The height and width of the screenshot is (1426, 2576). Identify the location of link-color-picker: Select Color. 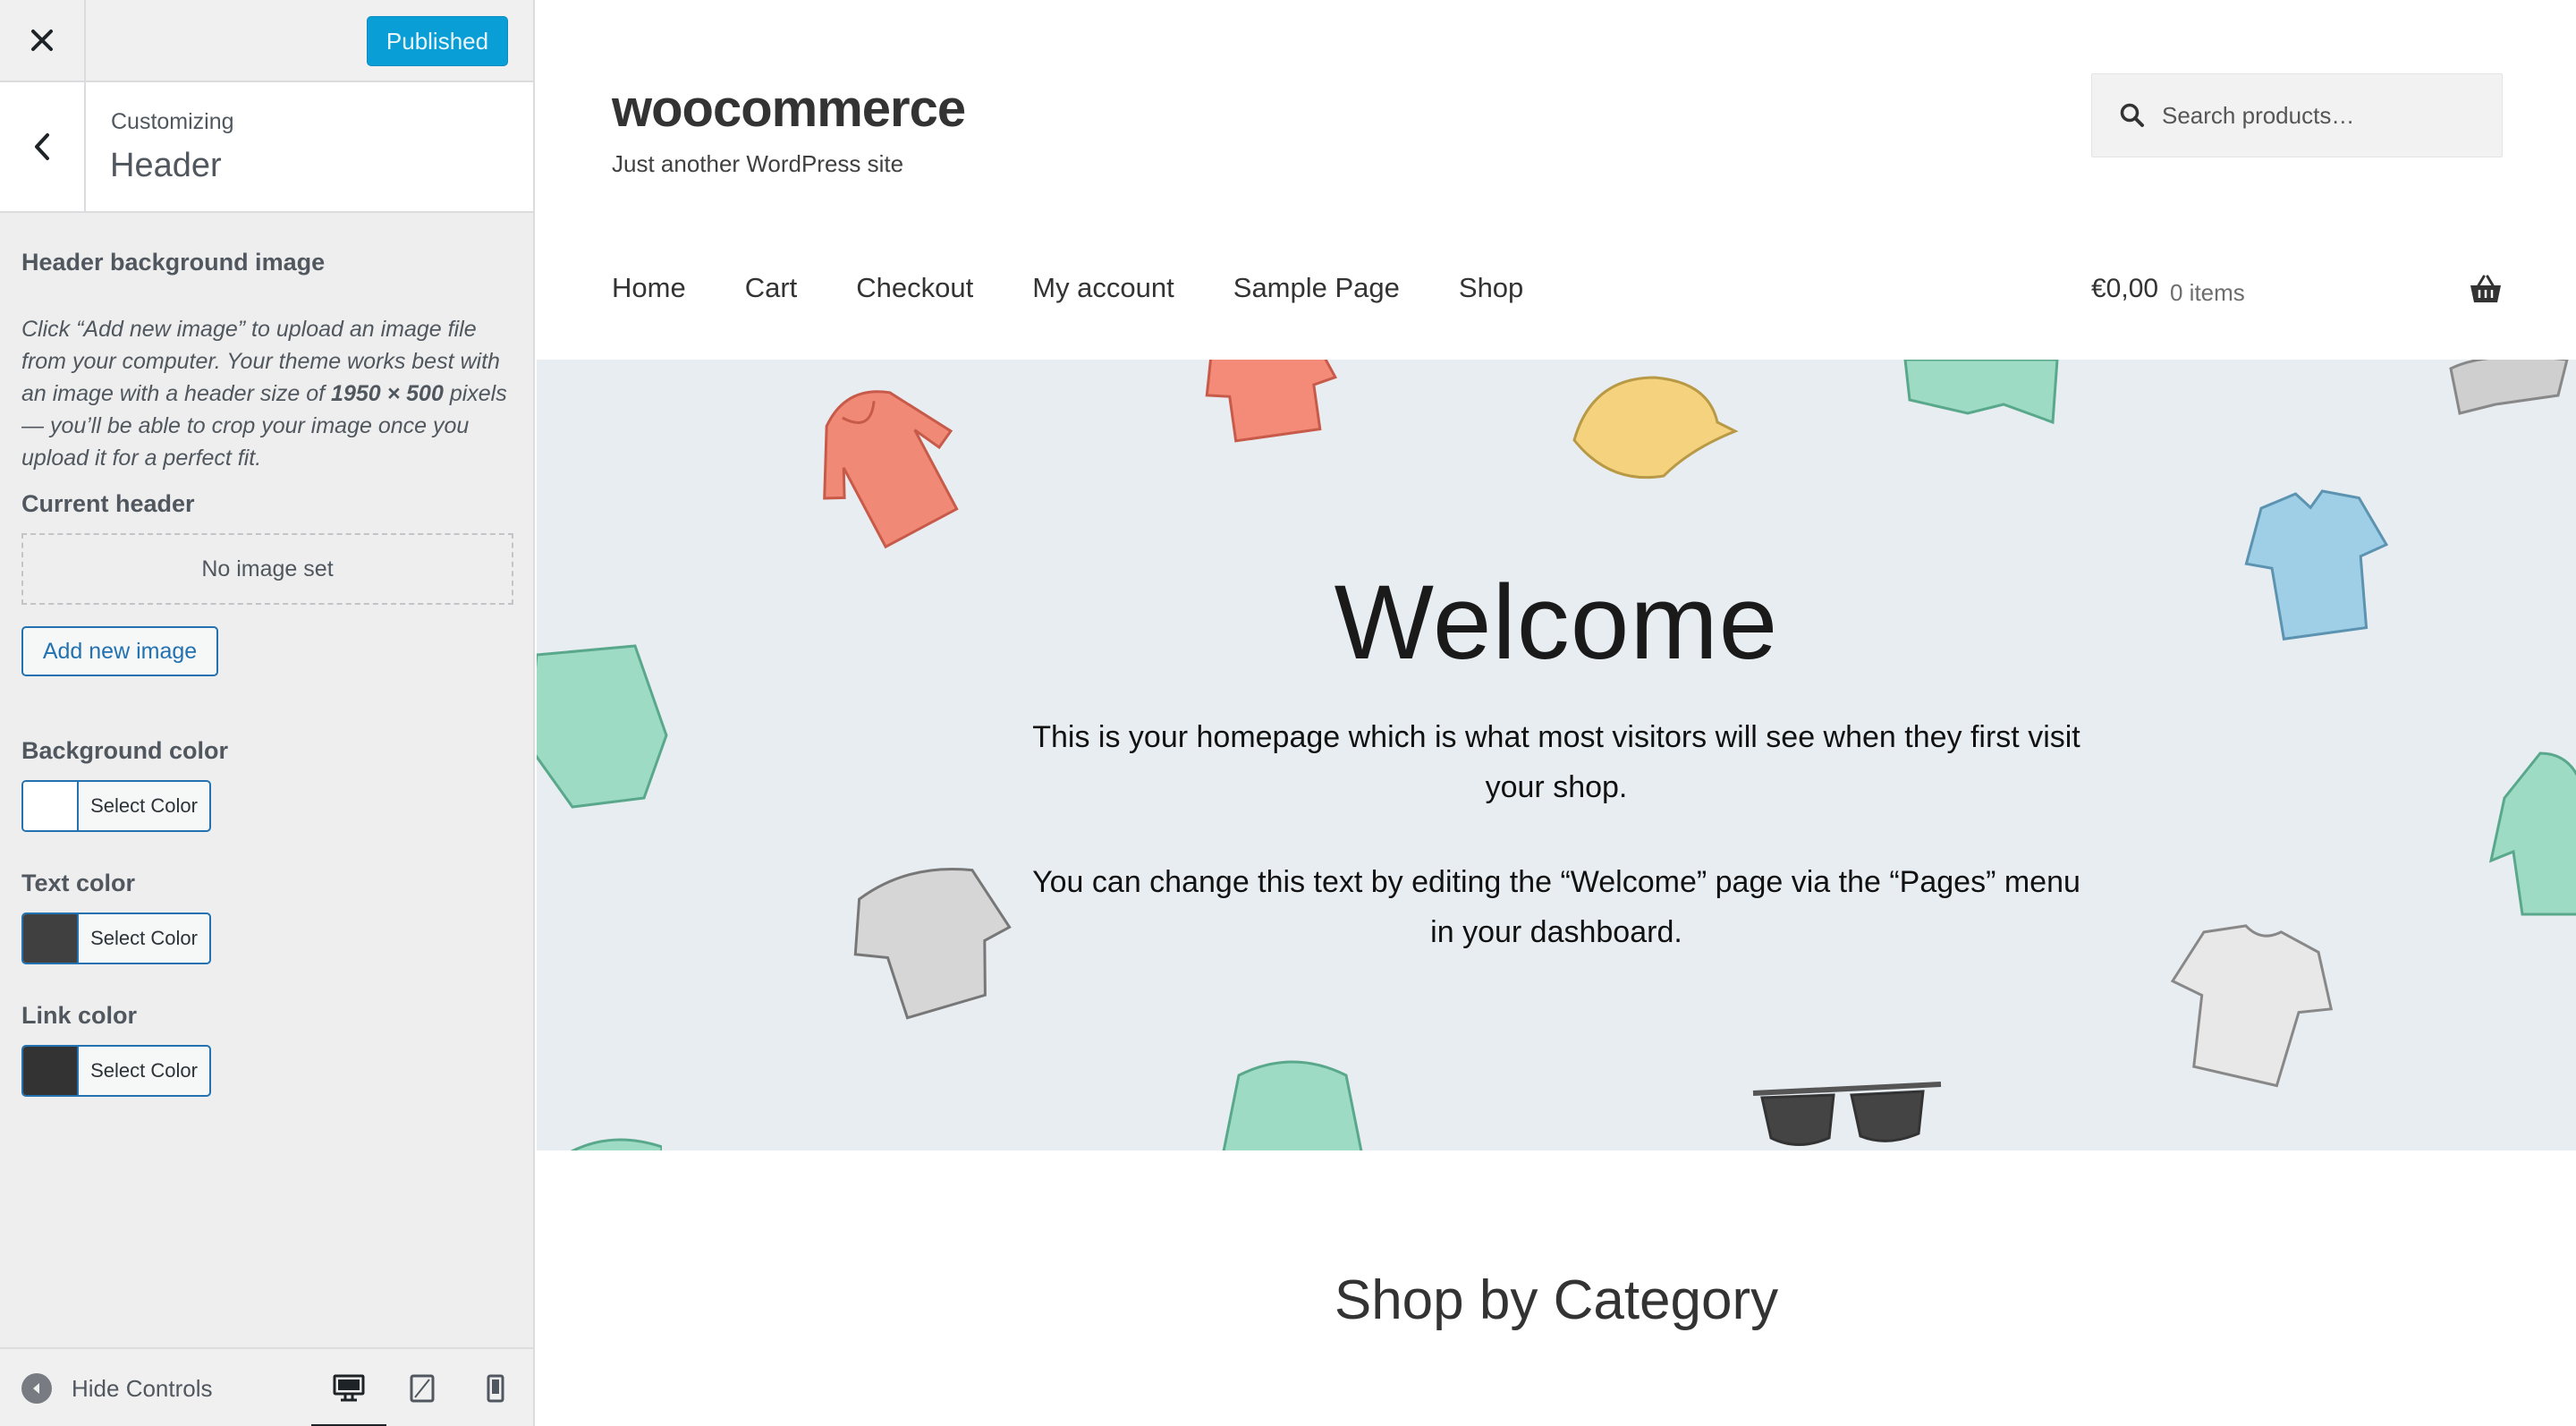
(116, 1071).